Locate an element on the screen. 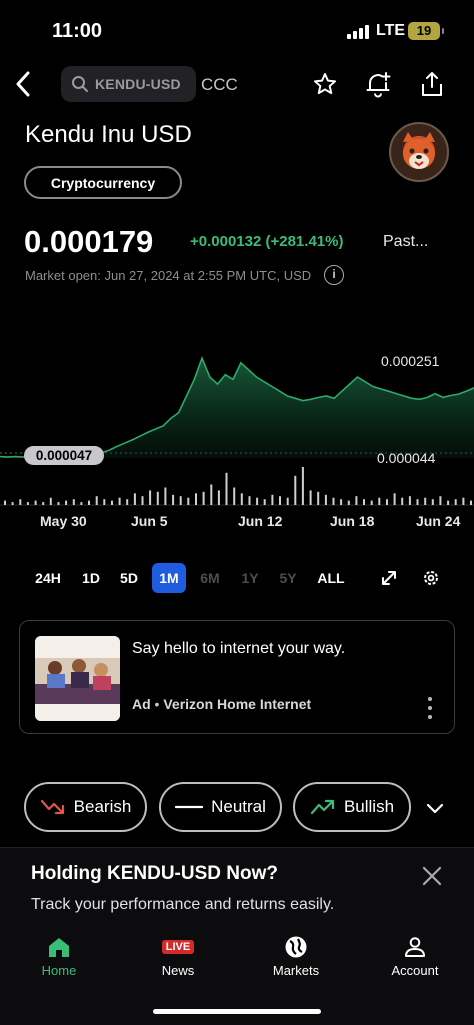 The image size is (474, 1025). x-tick-label: Jun 5 is located at coordinates (149, 521).